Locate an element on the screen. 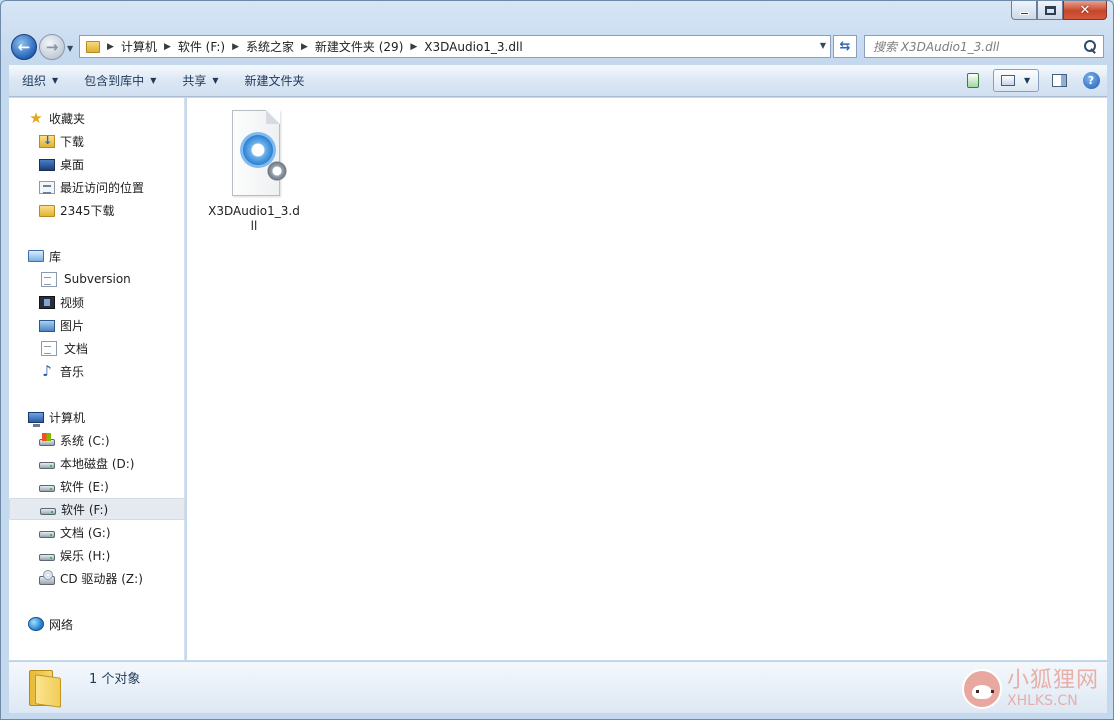 This screenshot has height=720, width=1114. item-count: 1 个对象 is located at coordinates (115, 679).